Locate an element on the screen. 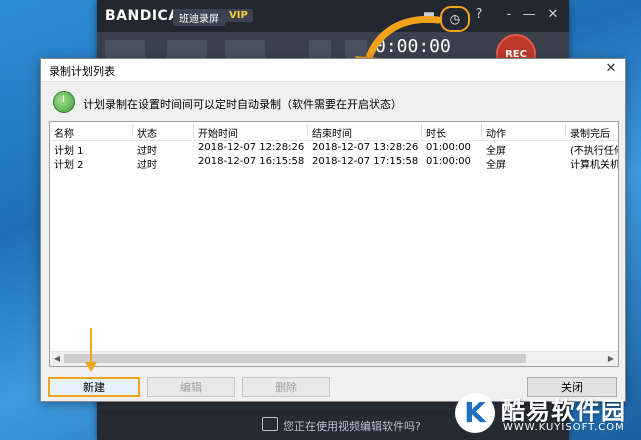 The width and height of the screenshot is (641, 440). watermark-logo-icon: K is located at coordinates (475, 413).